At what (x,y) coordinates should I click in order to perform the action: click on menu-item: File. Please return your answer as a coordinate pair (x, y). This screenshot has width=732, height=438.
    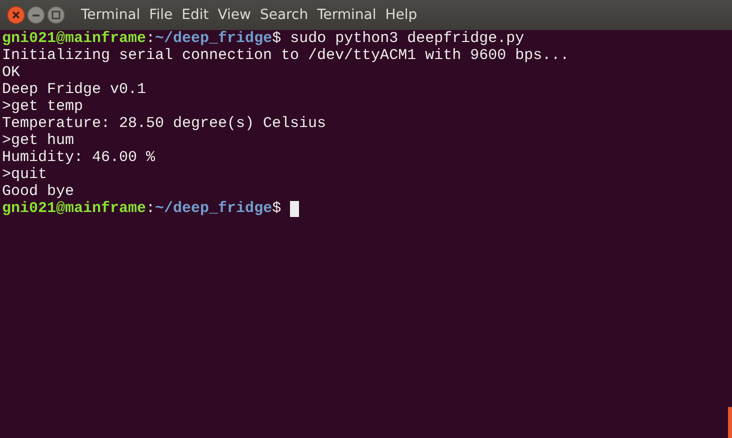
    Looking at the image, I should click on (161, 15).